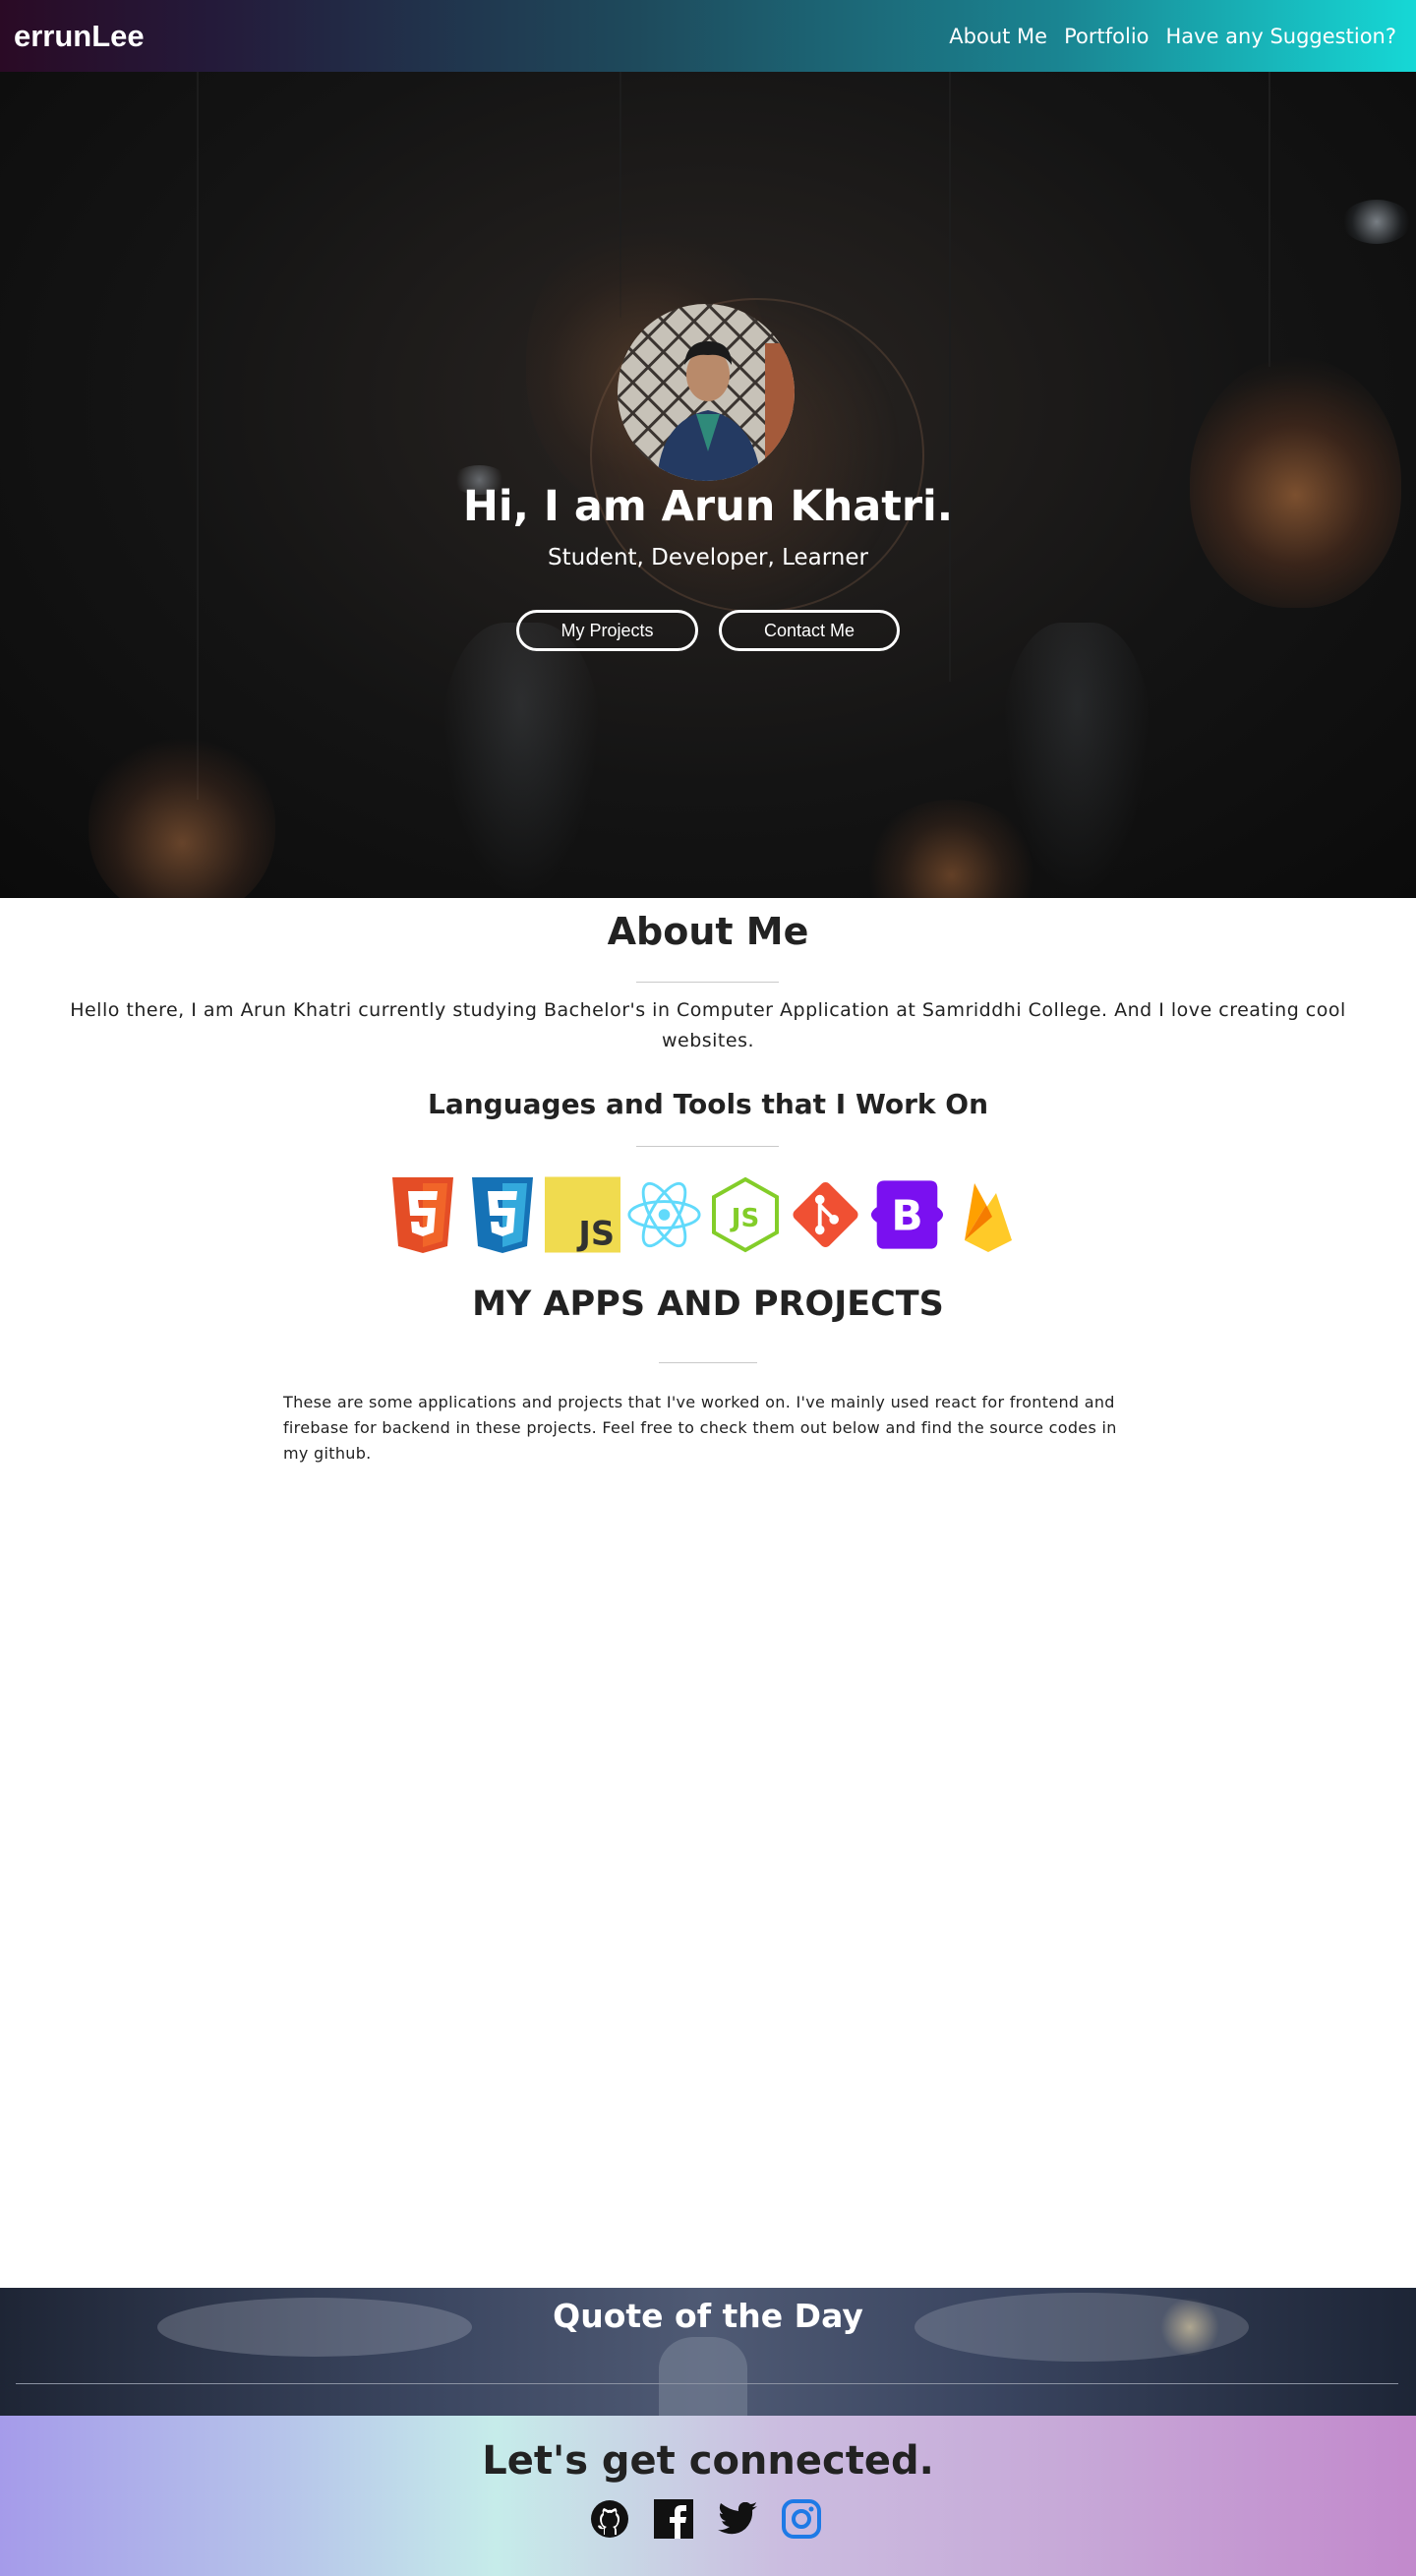 The width and height of the screenshot is (1416, 2576). What do you see at coordinates (673, 2519) in the screenshot?
I see `facebook-icon` at bounding box center [673, 2519].